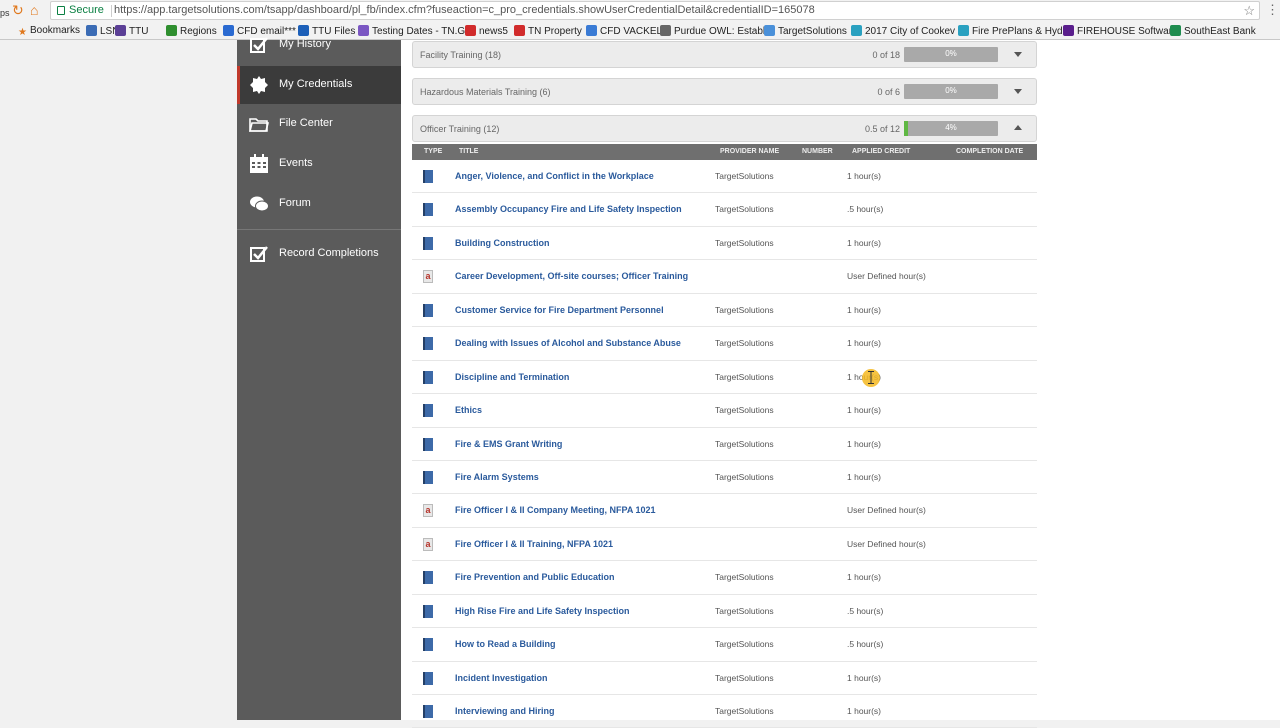 This screenshot has height=728, width=1280. I want to click on applied-credit: .5 hour(s), so click(865, 209).